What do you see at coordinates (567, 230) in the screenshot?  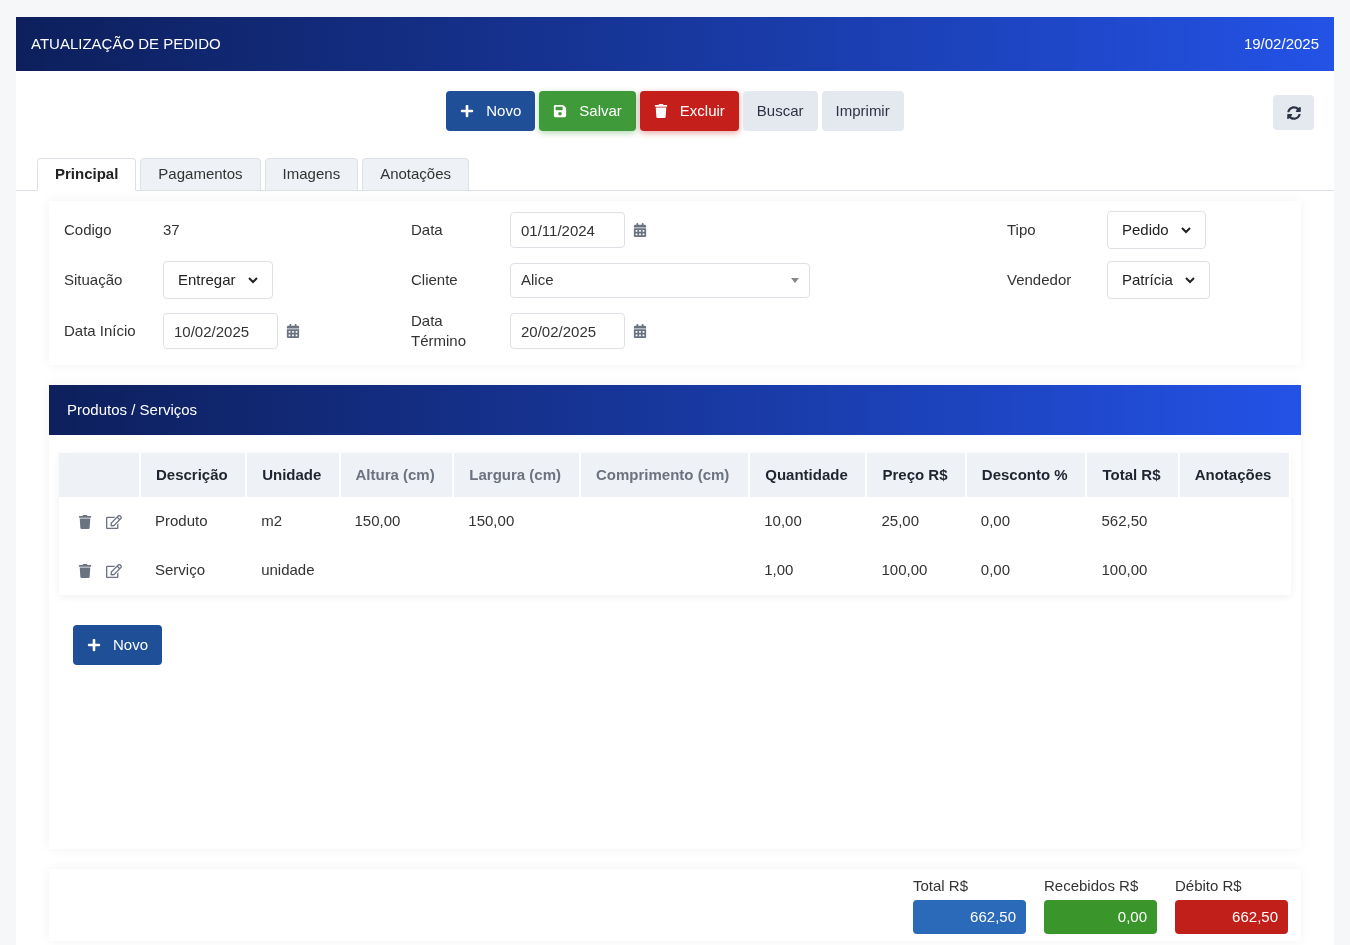 I see `date-field: 01/11/2024` at bounding box center [567, 230].